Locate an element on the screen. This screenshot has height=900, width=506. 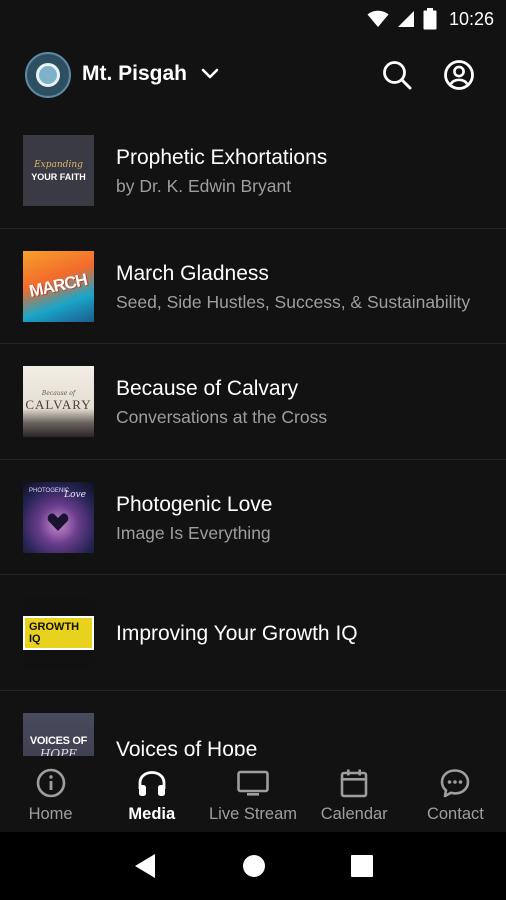
media-item-improving-growth-iq: GROWTH IQ Improving Your Growth IQ is located at coordinates (253, 633).